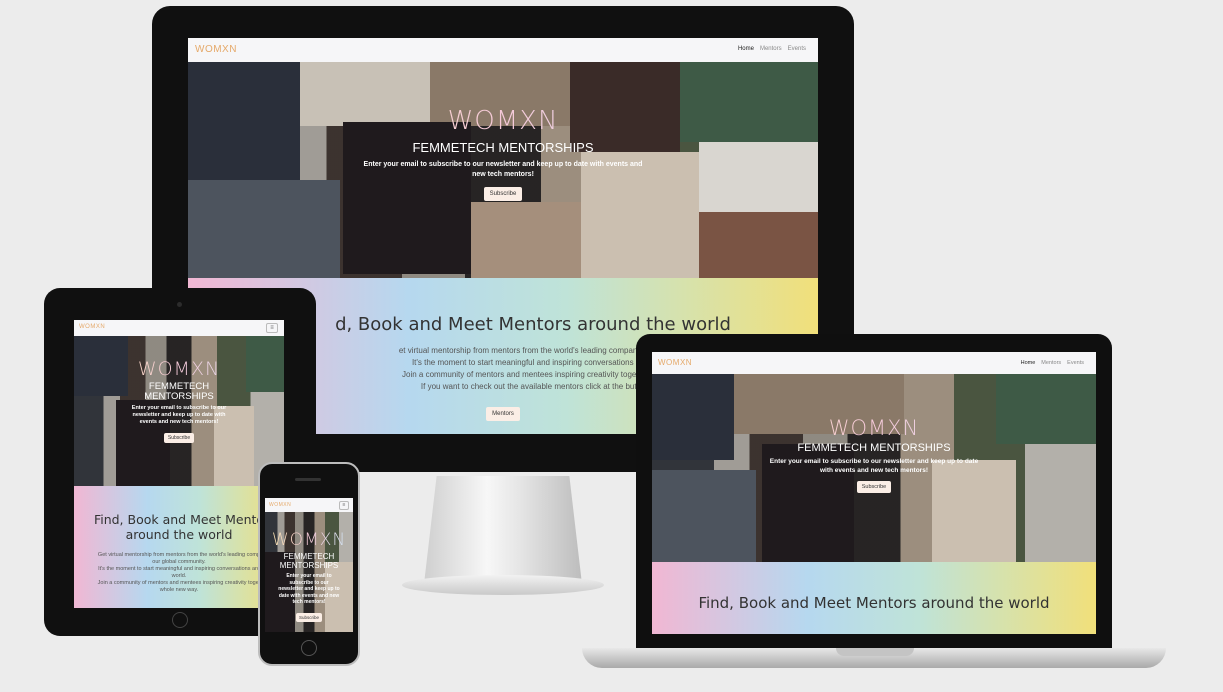 This screenshot has height=692, width=1223. Describe the element at coordinates (179, 519) in the screenshot. I see `about-heading-line: Find, Book and Meet Mento` at that location.